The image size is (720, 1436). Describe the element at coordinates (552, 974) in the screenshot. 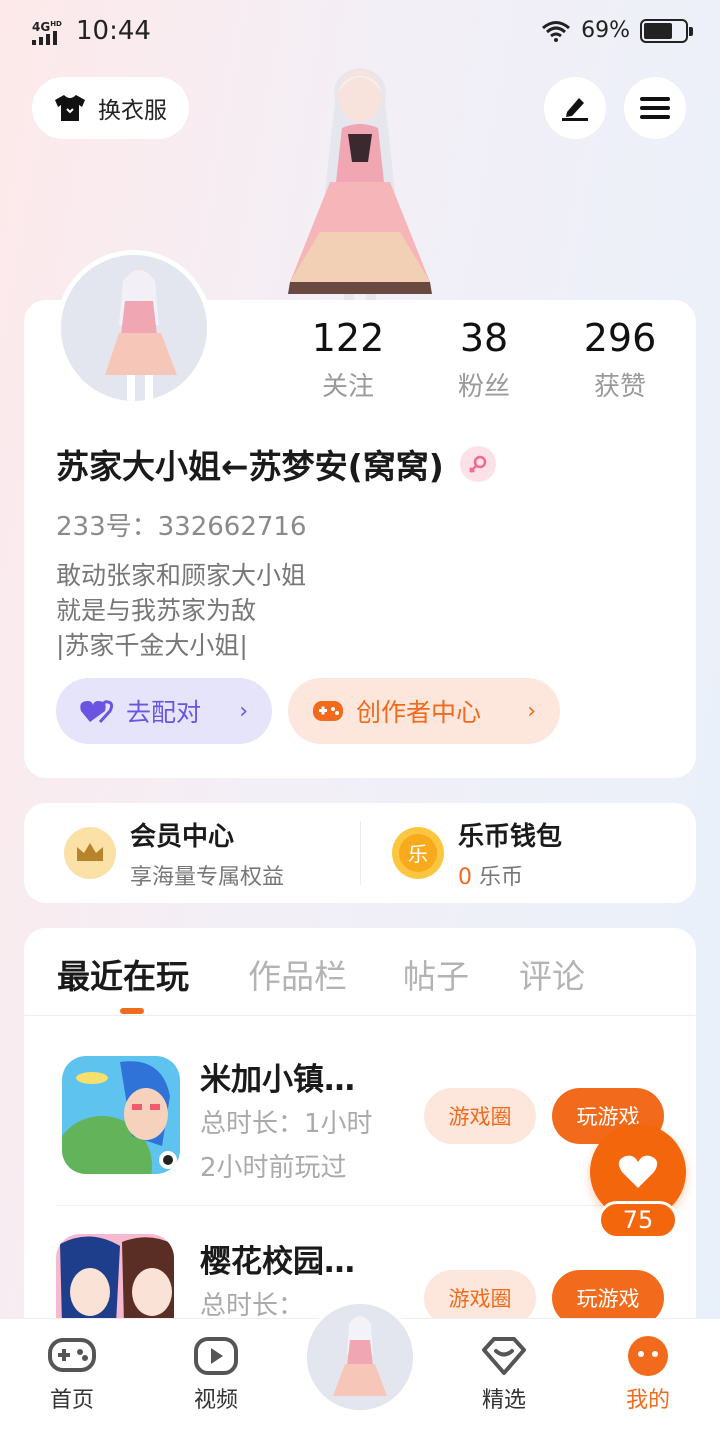

I see `tab-comments: 评论` at that location.